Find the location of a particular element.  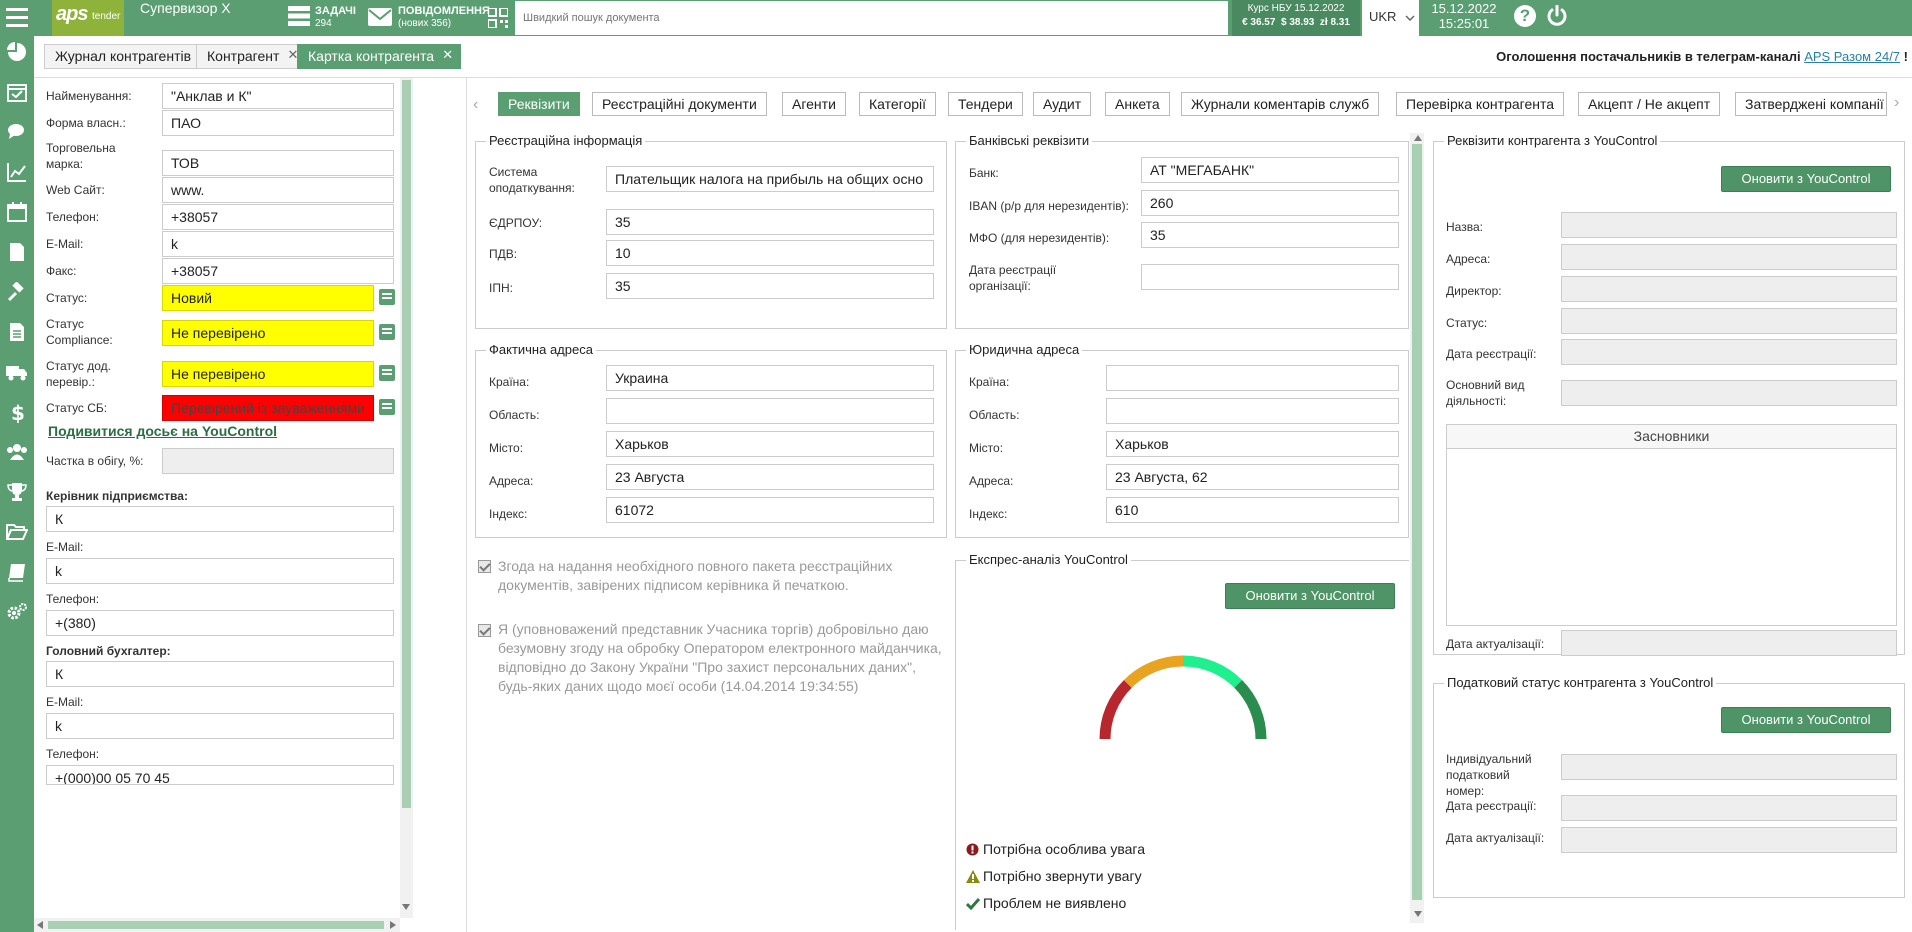

subtab-questionnaire: Анкета is located at coordinates (1137, 104).